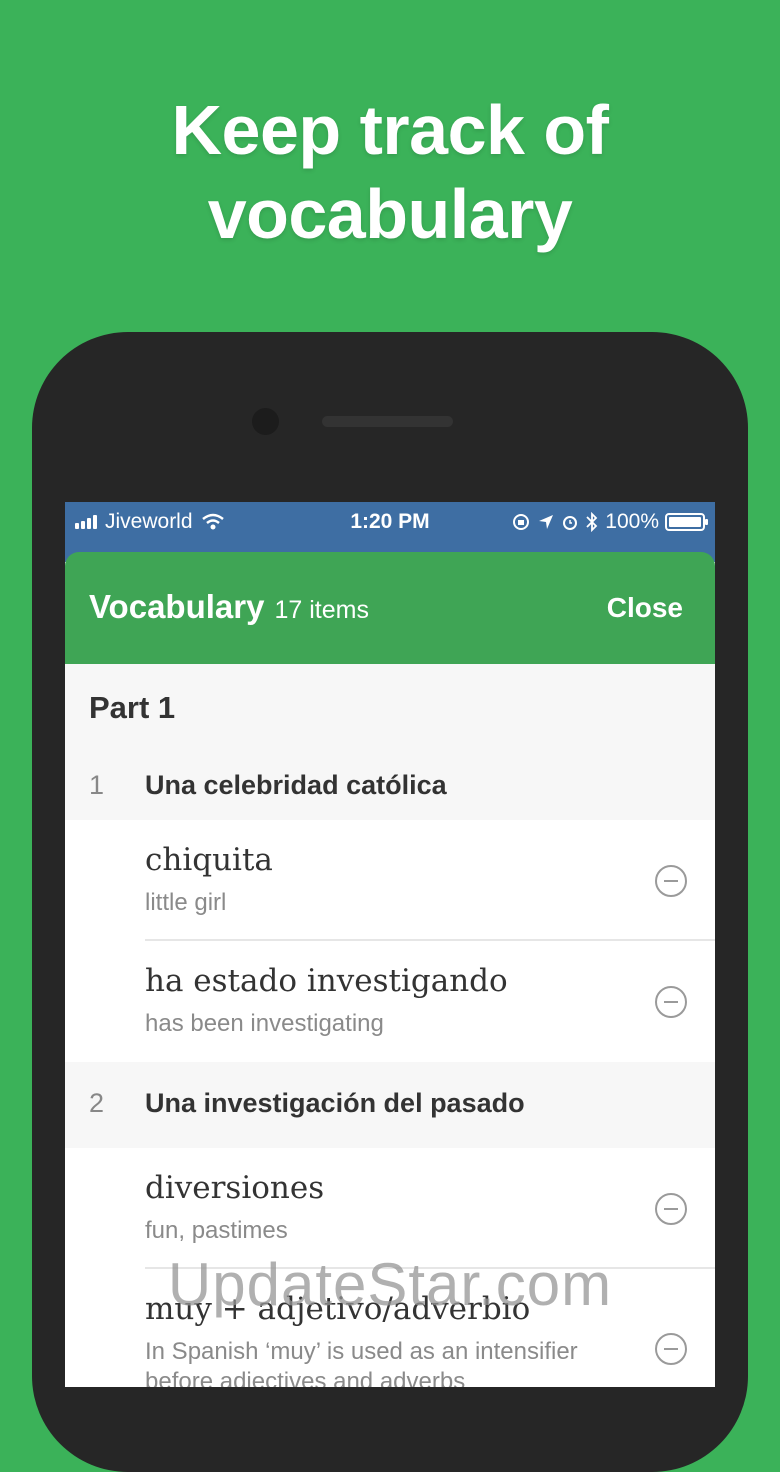 Image resolution: width=780 pixels, height=1472 pixels. I want to click on earpiece-speaker, so click(387, 421).